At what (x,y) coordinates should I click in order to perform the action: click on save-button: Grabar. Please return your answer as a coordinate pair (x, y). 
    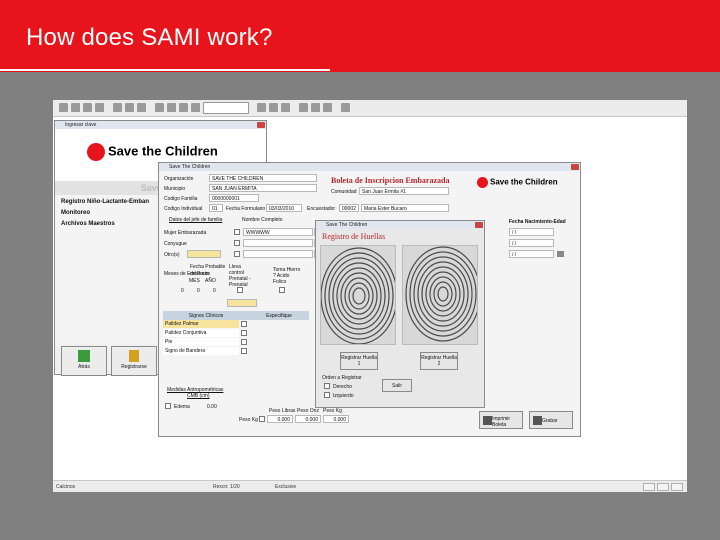
    Looking at the image, I should click on (551, 420).